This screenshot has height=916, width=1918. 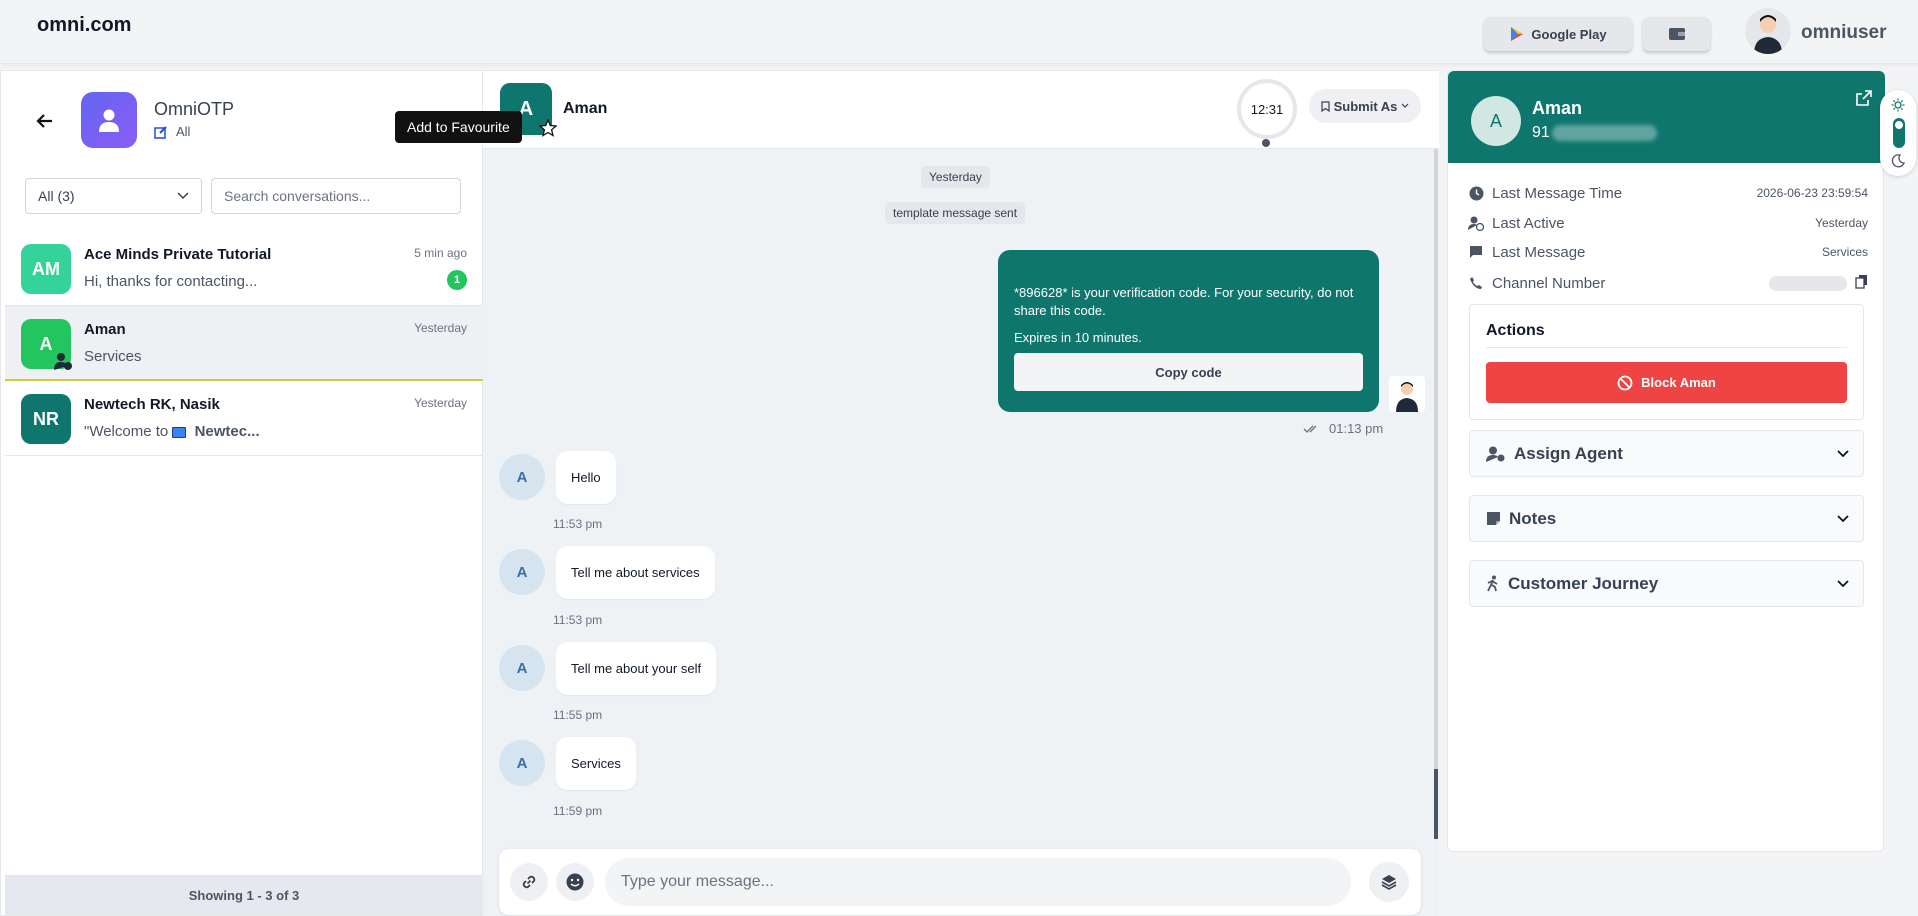 I want to click on account-avatar, so click(x=109, y=120).